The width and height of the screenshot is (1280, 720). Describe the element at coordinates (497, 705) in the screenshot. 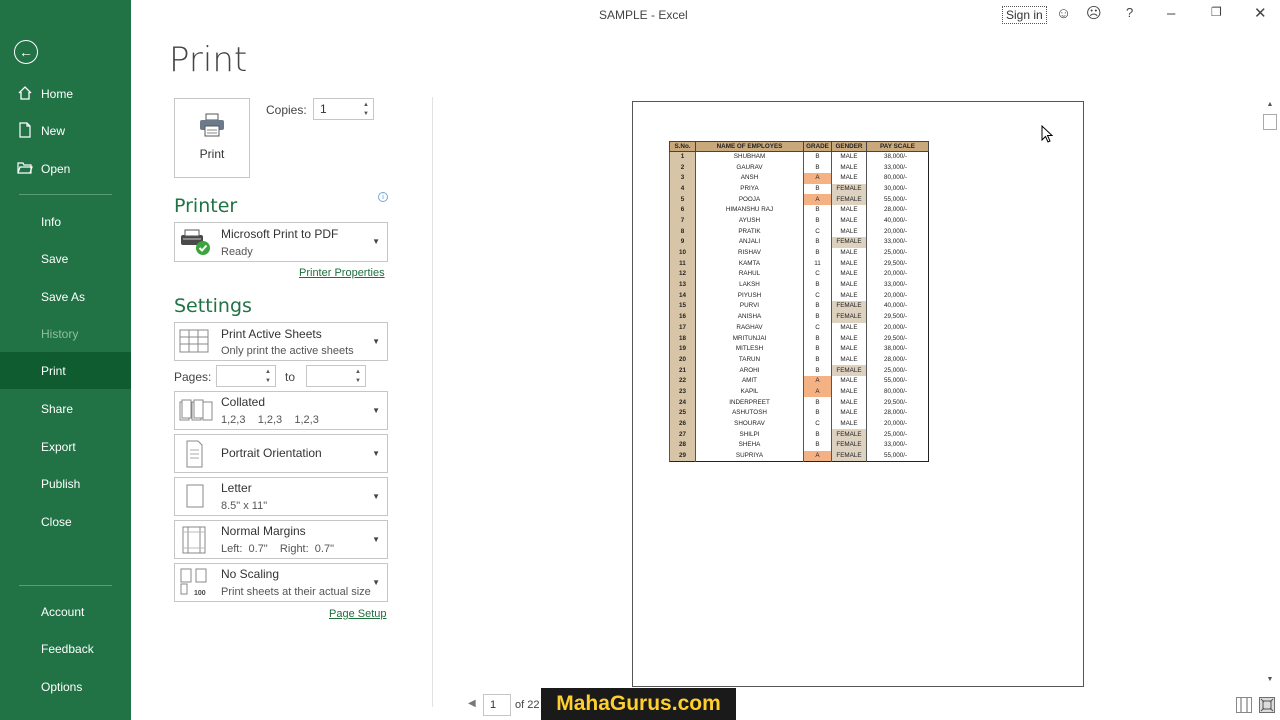

I see `current-page-input: 1` at that location.